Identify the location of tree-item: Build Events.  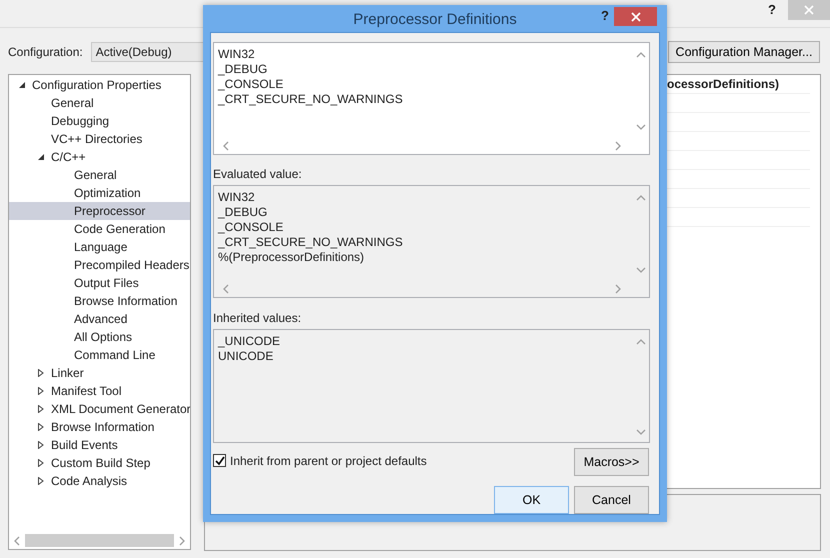
(99, 445).